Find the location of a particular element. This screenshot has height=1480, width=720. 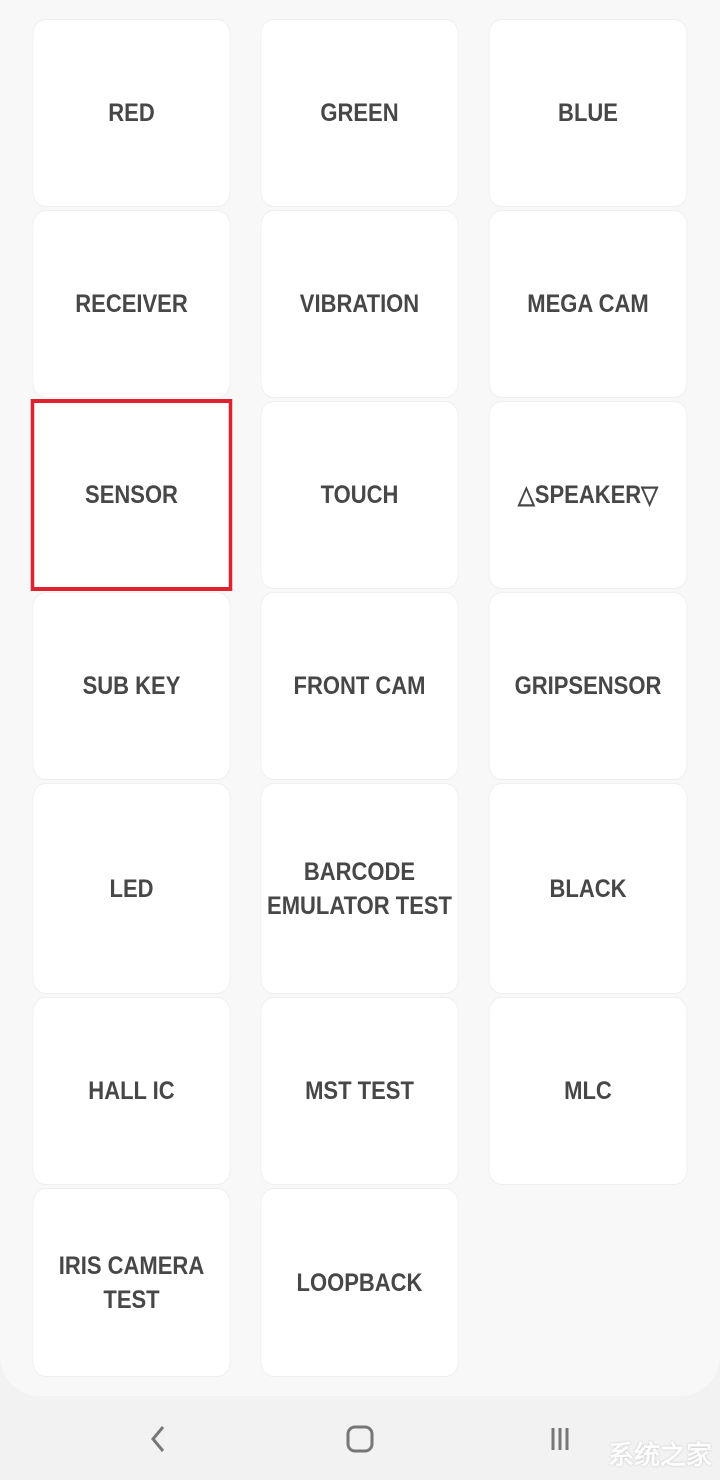

test-item-label: VIBRATION is located at coordinates (359, 304).